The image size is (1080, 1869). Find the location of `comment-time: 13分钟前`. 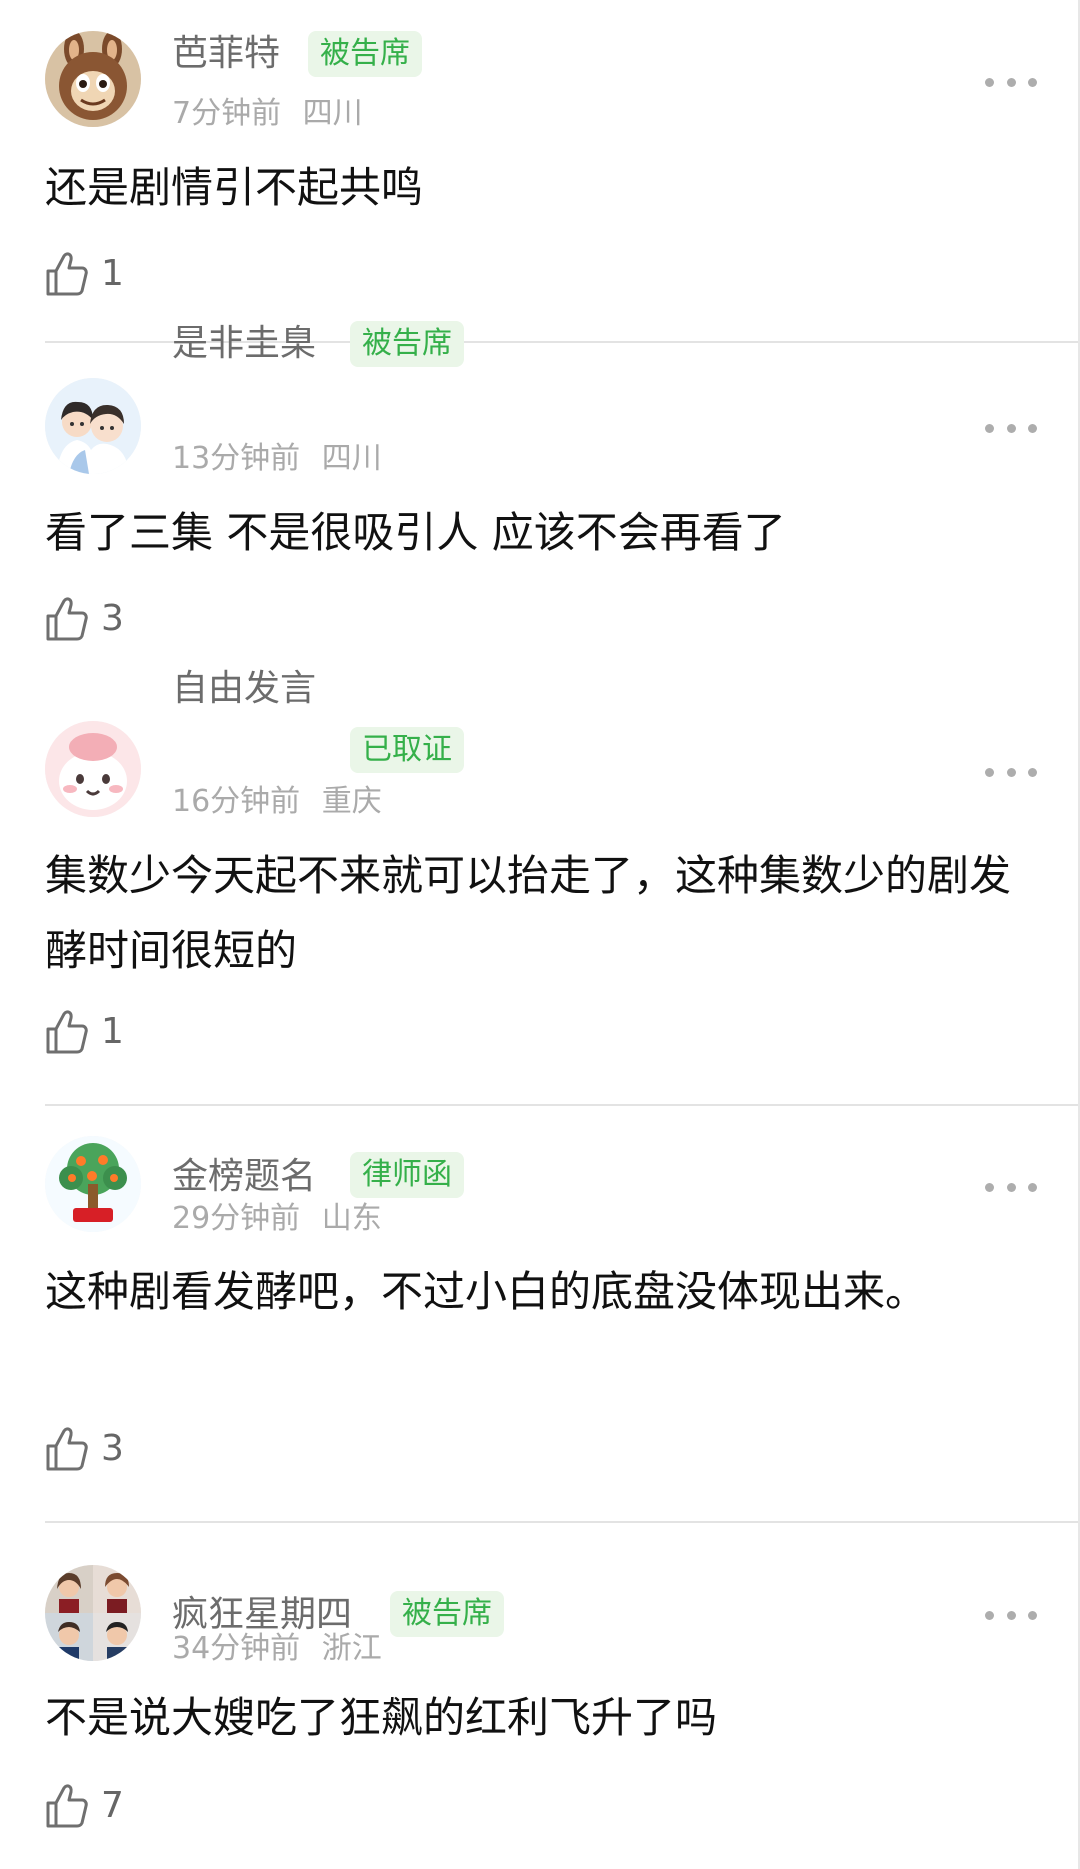

comment-time: 13分钟前 is located at coordinates (236, 458).